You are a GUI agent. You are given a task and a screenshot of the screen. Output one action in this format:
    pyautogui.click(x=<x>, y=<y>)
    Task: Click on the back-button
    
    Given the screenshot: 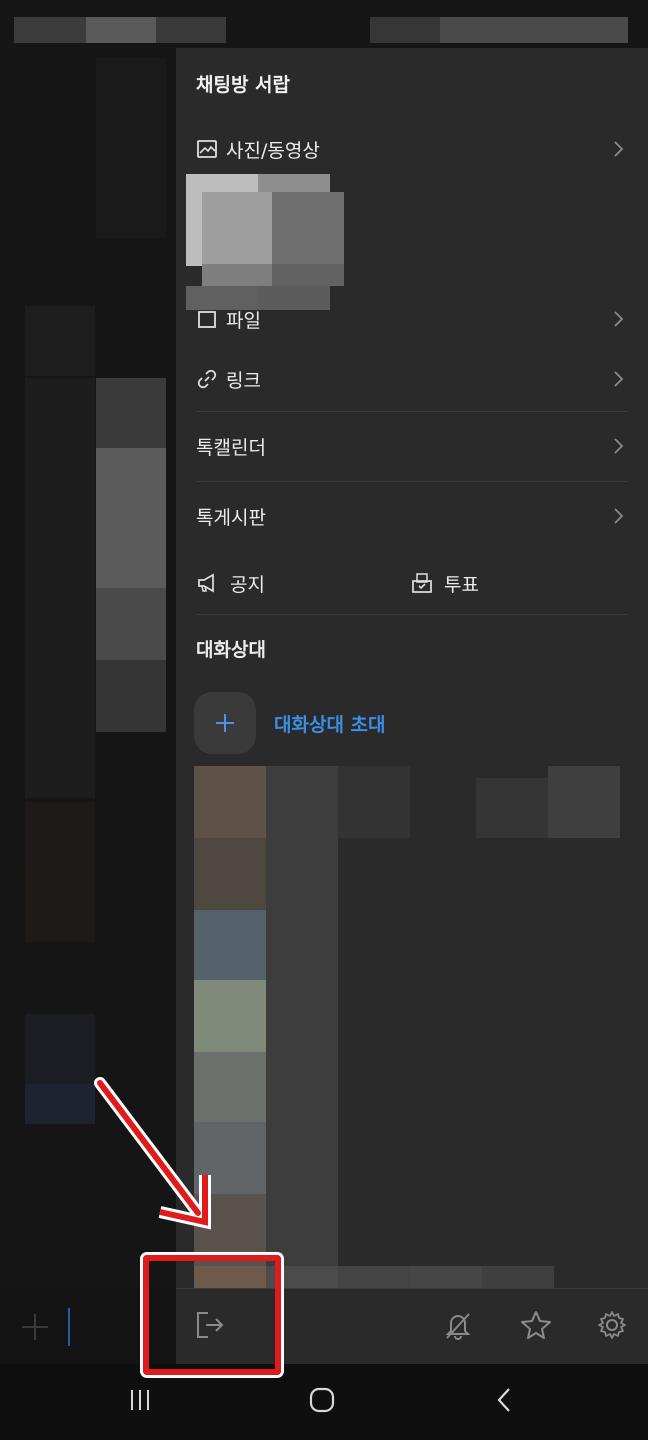 What is the action you would take?
    pyautogui.click(x=504, y=1402)
    